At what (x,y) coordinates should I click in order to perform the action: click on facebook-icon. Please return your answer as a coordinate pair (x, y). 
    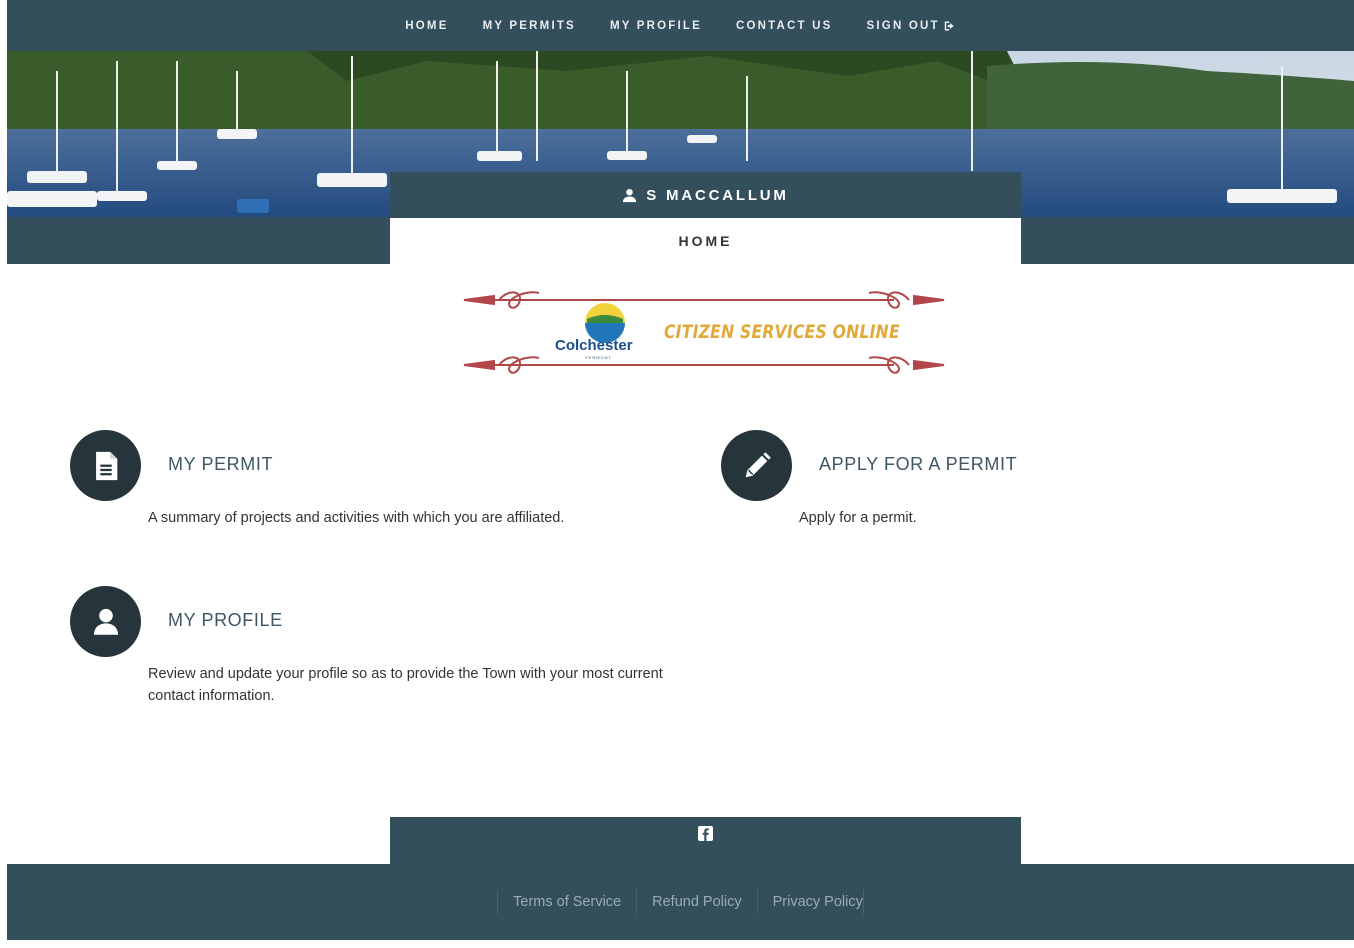
    Looking at the image, I should click on (705, 833).